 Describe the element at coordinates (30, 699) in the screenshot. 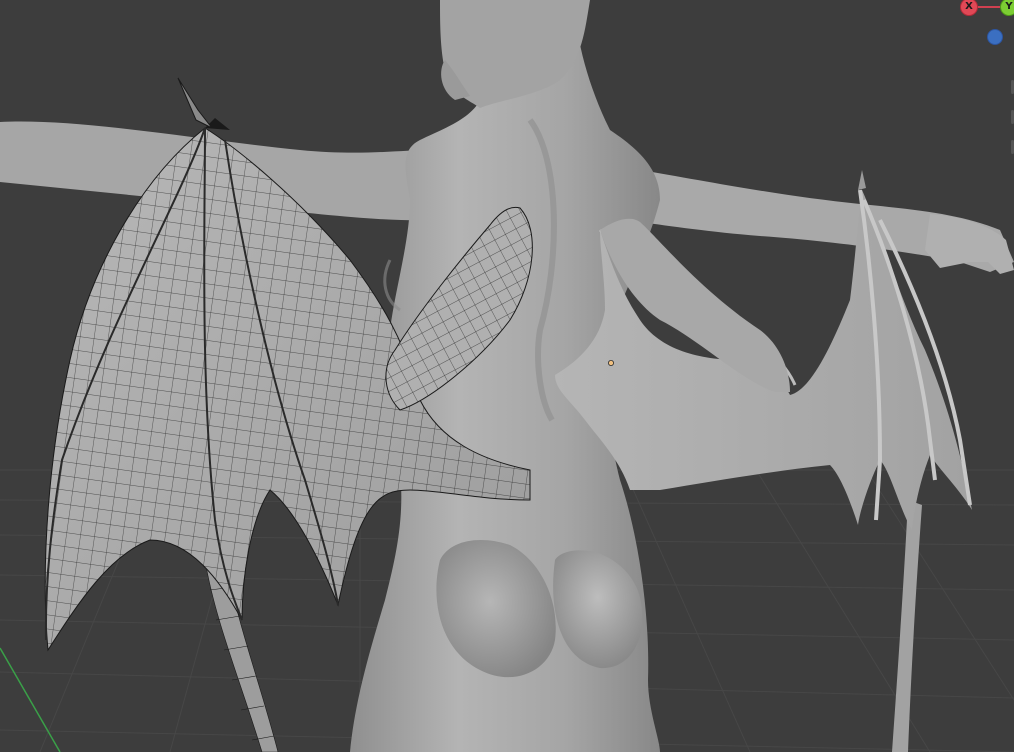

I see `y-axis-line` at that location.